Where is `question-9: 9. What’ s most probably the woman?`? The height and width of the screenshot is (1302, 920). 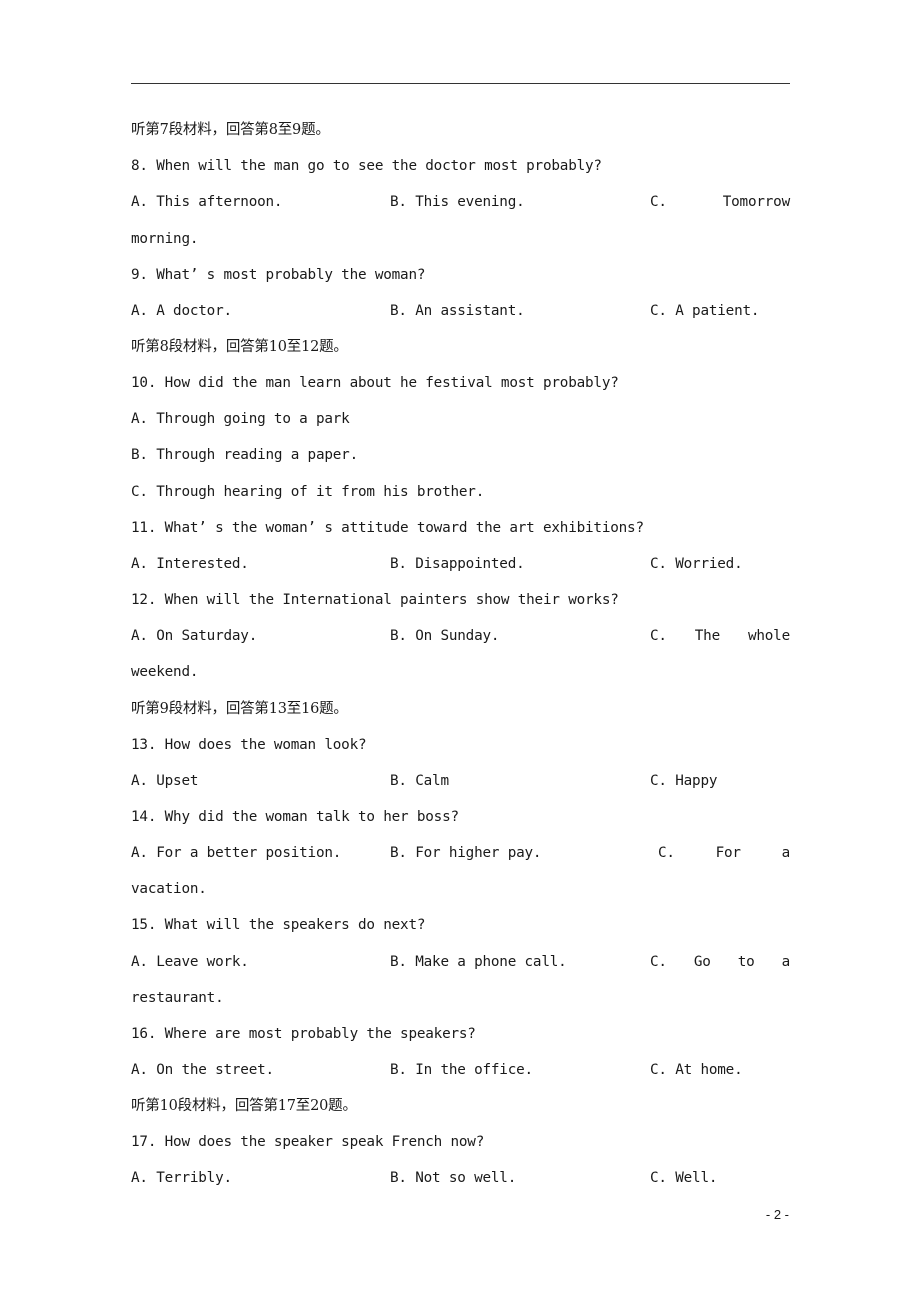 question-9: 9. What’ s most probably the woman? is located at coordinates (278, 275).